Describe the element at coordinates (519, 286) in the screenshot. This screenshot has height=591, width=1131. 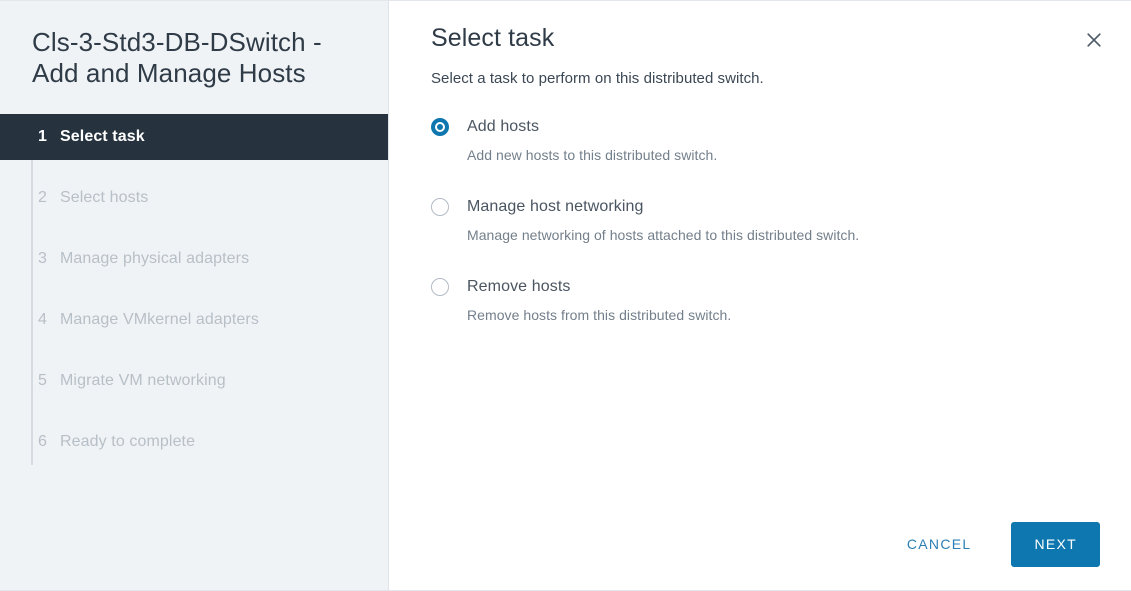
I see `task-radio-label: Remove hosts` at that location.